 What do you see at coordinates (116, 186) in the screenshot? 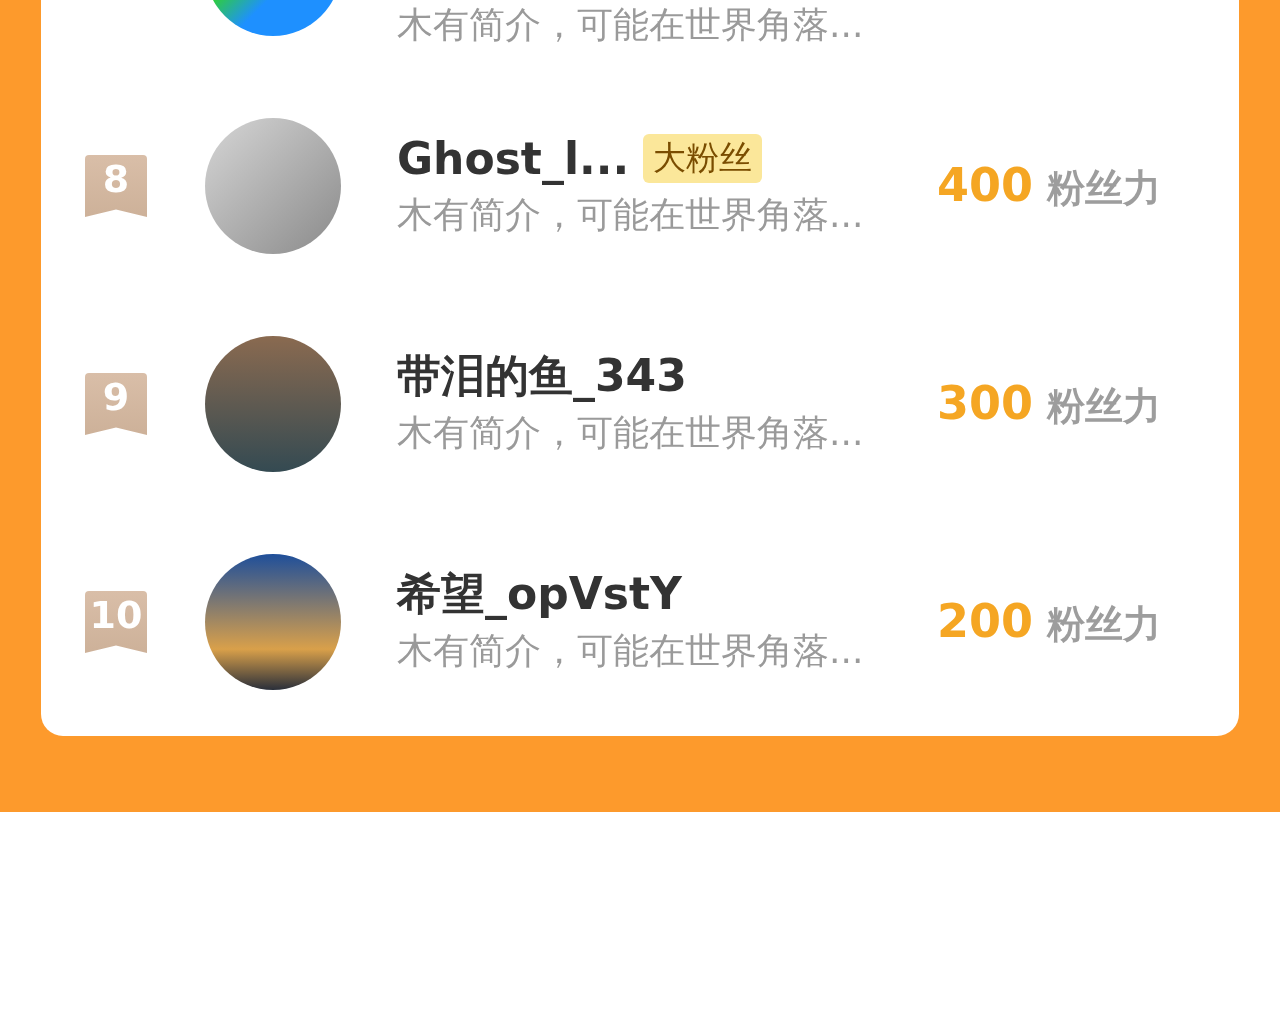
I see `rank-ribbon: 8` at bounding box center [116, 186].